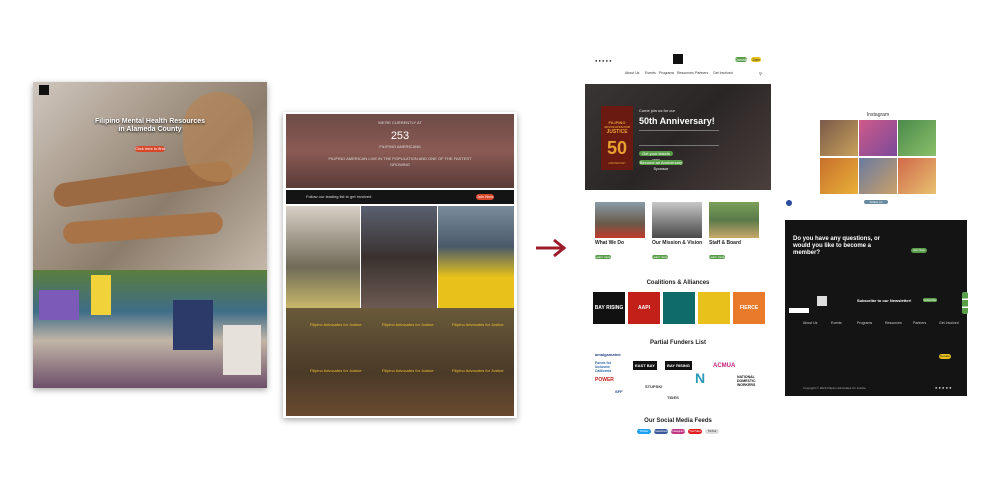 This screenshot has height=500, width=1000. What do you see at coordinates (661, 165) in the screenshot?
I see `hero-sponsor-button: Become an Anniversary Sponsor` at bounding box center [661, 165].